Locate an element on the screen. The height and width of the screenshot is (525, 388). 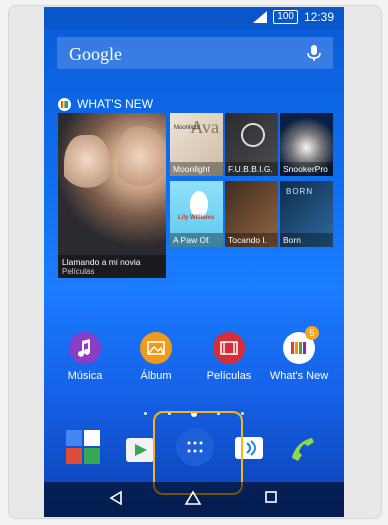
tile-label: SnookerPro is located at coordinates (306, 169).